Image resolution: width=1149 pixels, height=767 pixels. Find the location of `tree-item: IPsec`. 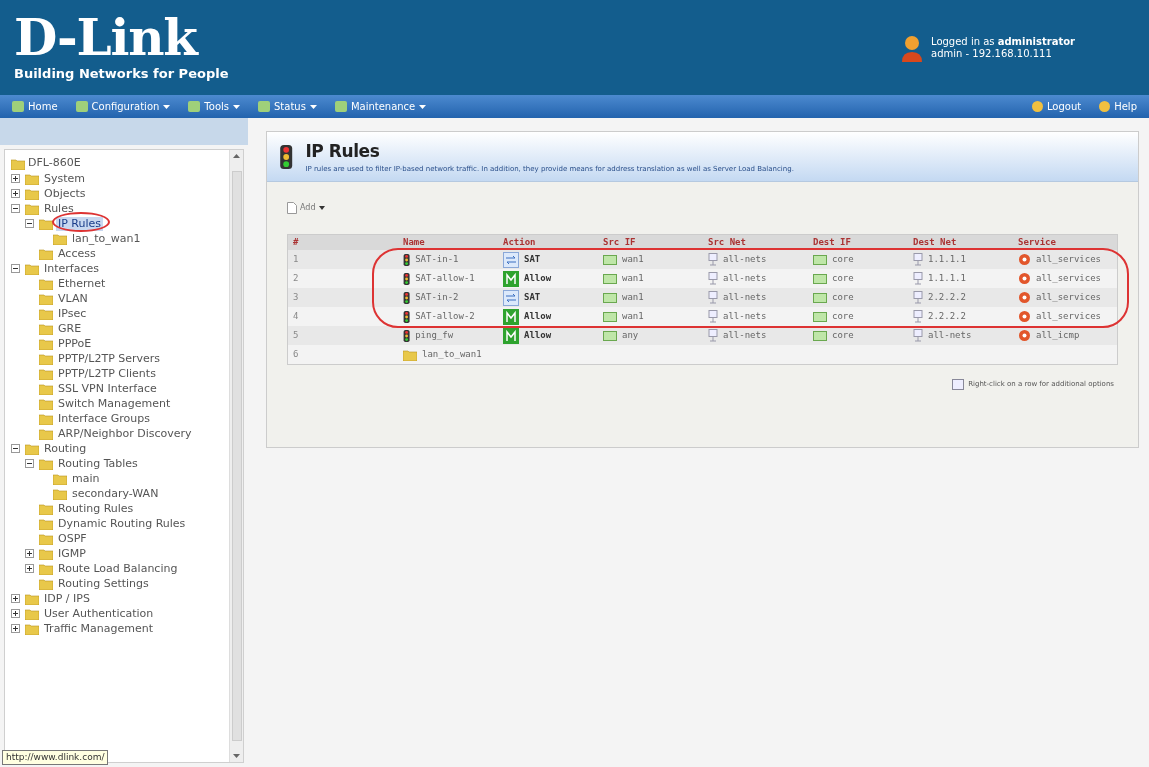

tree-item: IPsec is located at coordinates (72, 313).